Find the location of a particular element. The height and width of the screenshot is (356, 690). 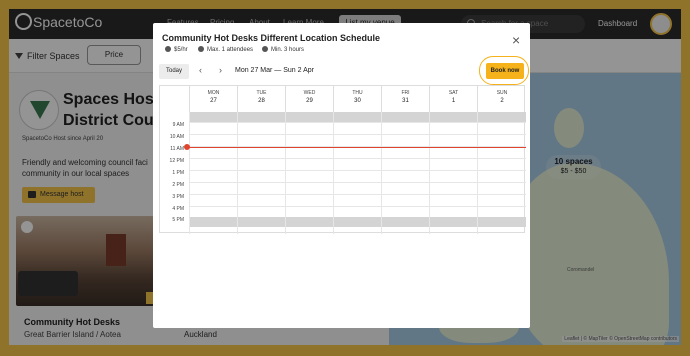

price-info: $5/hr is located at coordinates (176, 49).